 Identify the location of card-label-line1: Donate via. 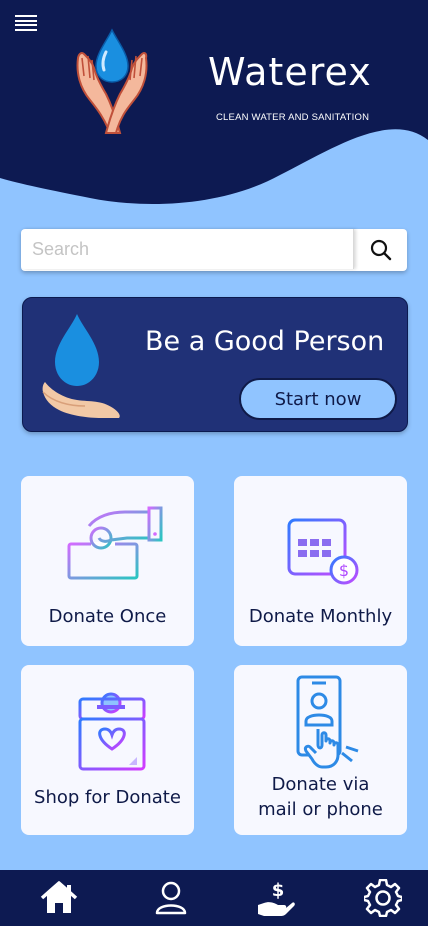
(320, 784).